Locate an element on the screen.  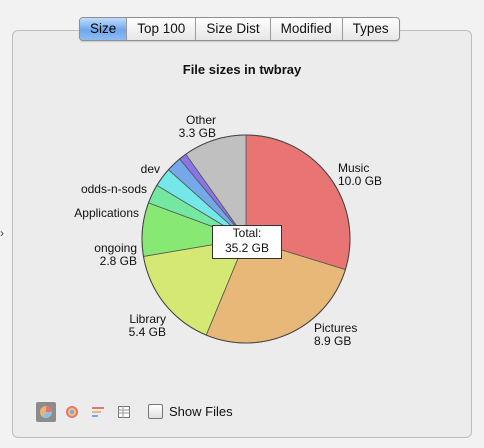
slice-label-8: Other 3.3 GB is located at coordinates (197, 126).